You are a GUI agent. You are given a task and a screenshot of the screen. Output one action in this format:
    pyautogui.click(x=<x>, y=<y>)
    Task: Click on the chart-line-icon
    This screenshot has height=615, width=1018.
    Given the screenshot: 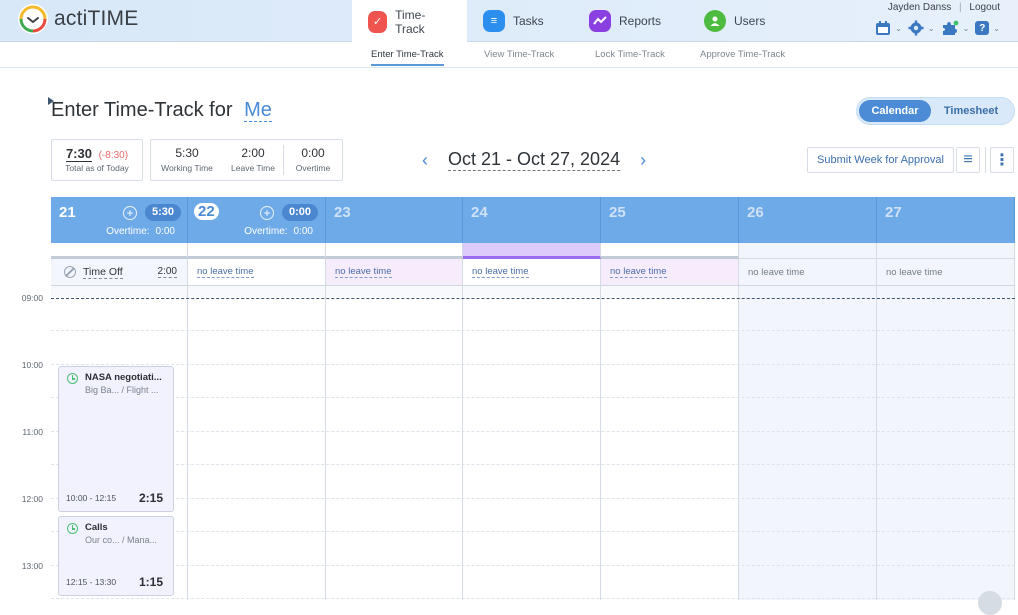 What is the action you would take?
    pyautogui.click(x=600, y=21)
    